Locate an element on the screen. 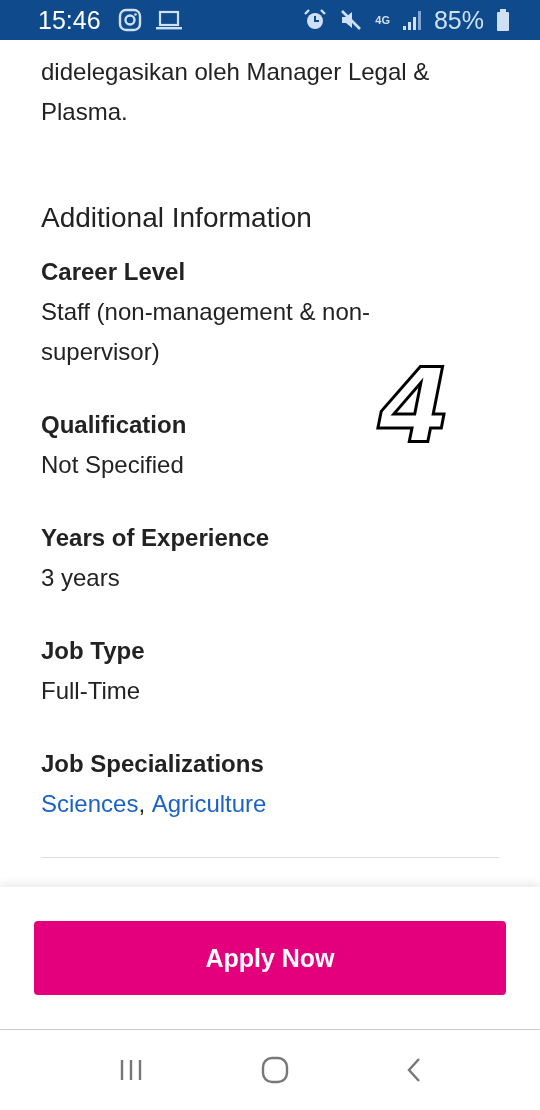 This screenshot has height=1110, width=540. specialization-link: Agriculture is located at coordinates (209, 804).